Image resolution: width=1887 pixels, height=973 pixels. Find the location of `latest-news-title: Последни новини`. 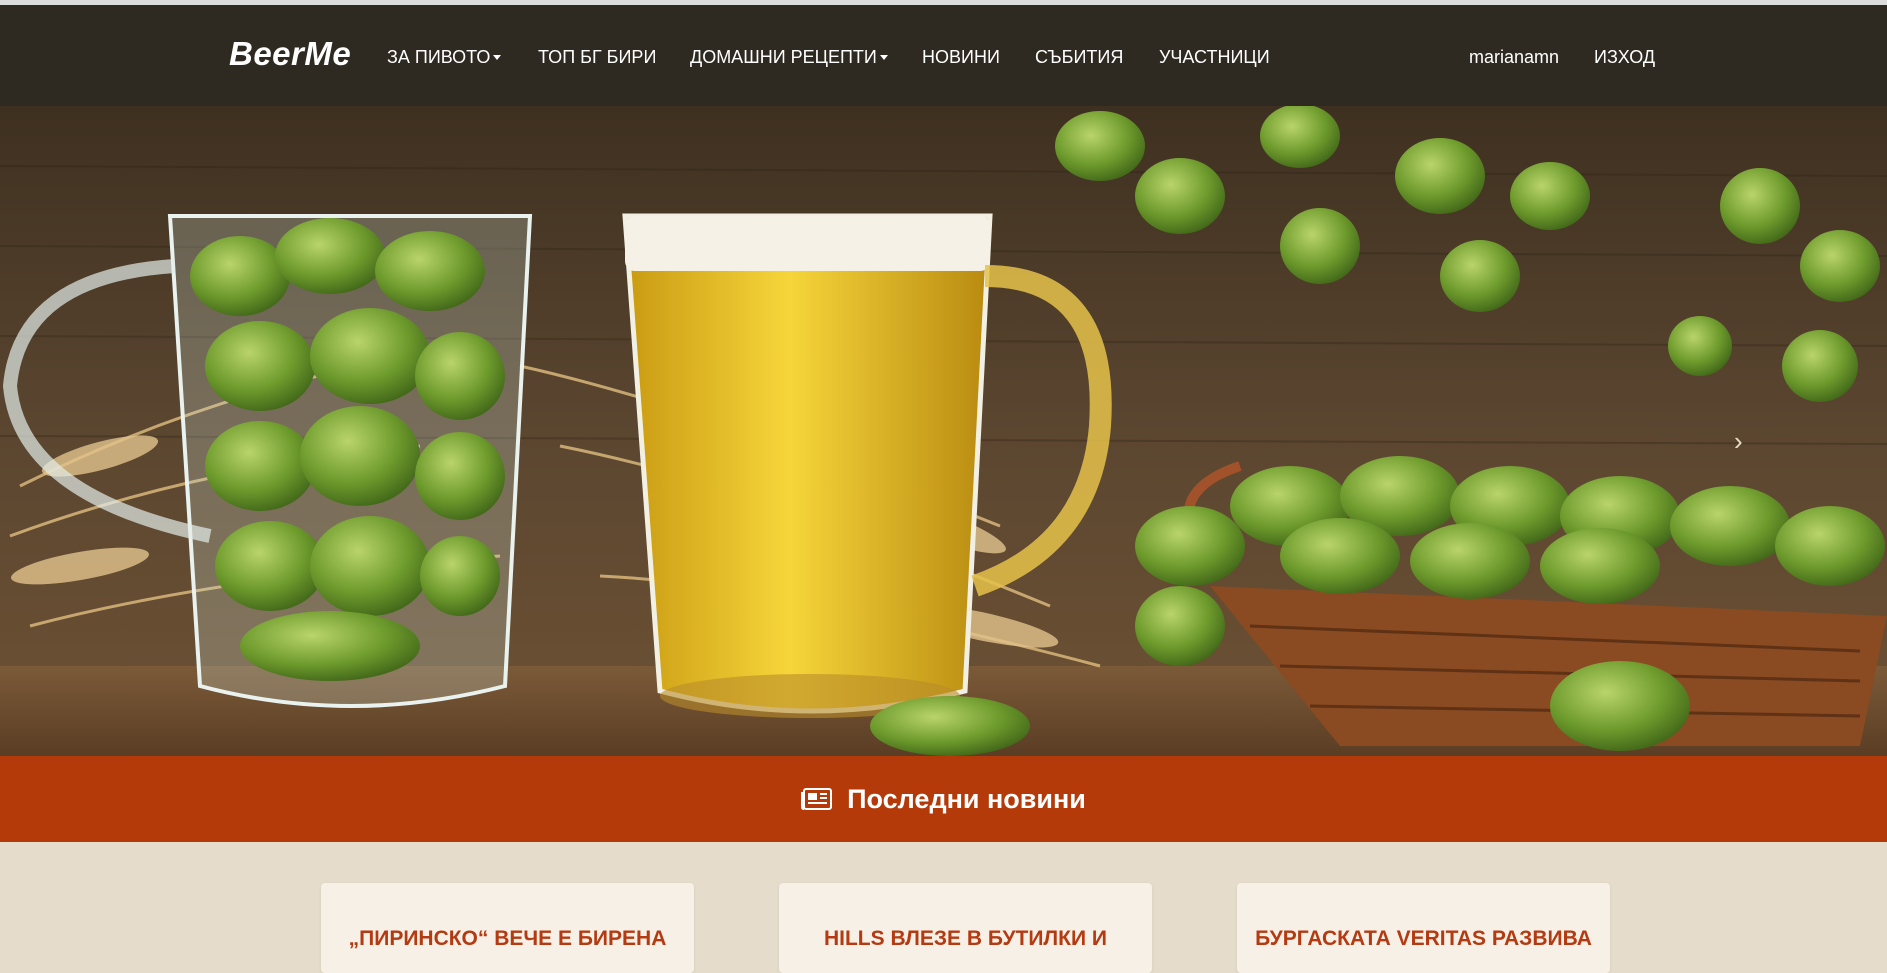

latest-news-title: Последни новини is located at coordinates (966, 798).